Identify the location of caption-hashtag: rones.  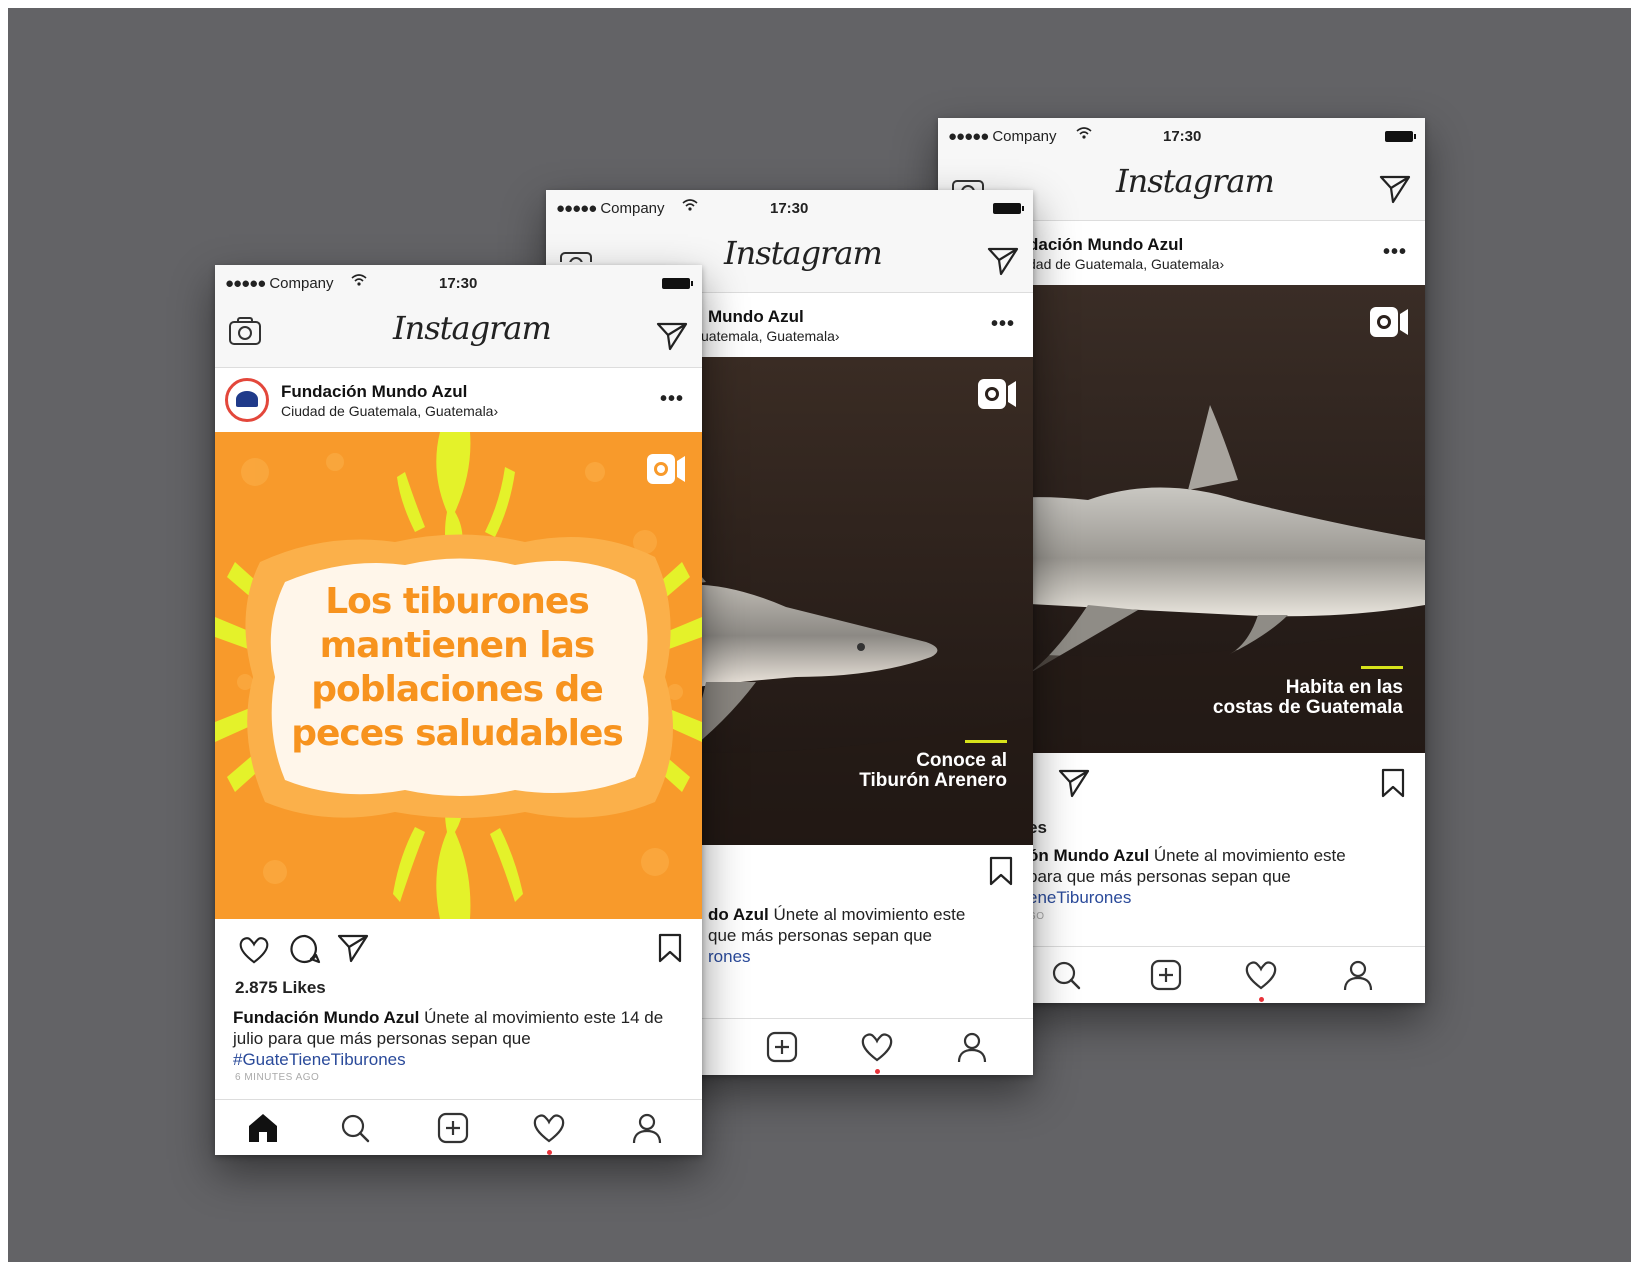
(729, 956).